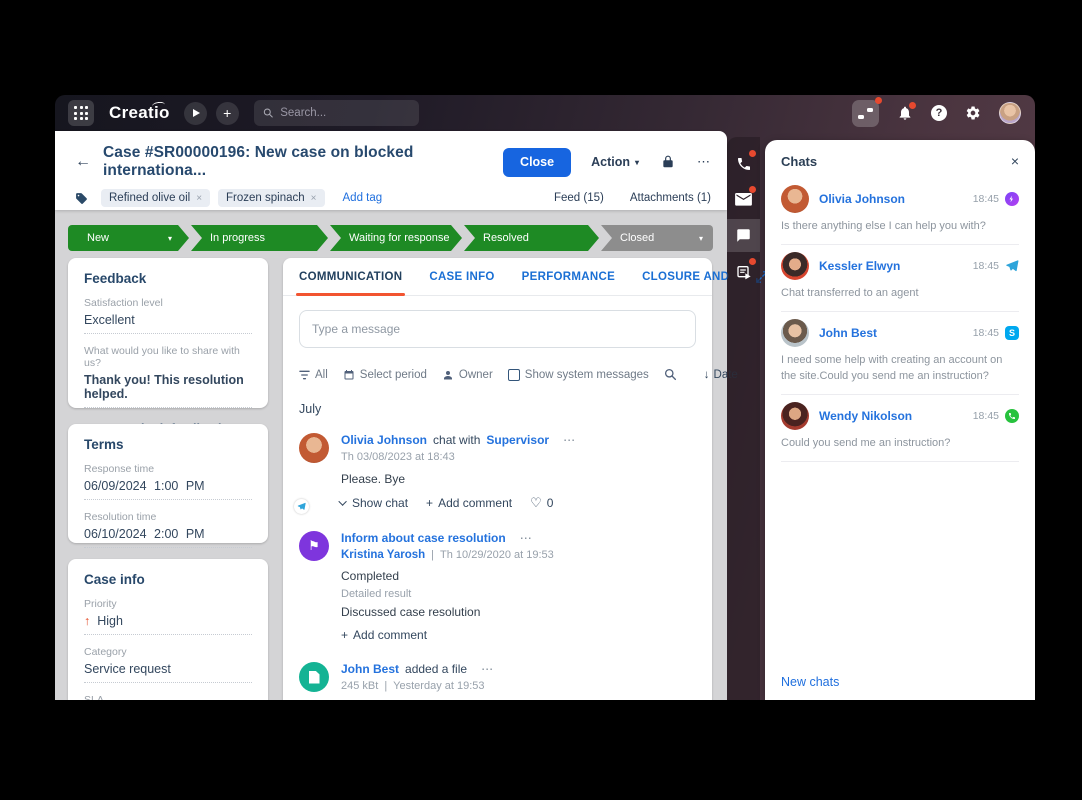 This screenshot has height=800, width=1082. Describe the element at coordinates (114, 579) in the screenshot. I see `card-title: Case info` at that location.